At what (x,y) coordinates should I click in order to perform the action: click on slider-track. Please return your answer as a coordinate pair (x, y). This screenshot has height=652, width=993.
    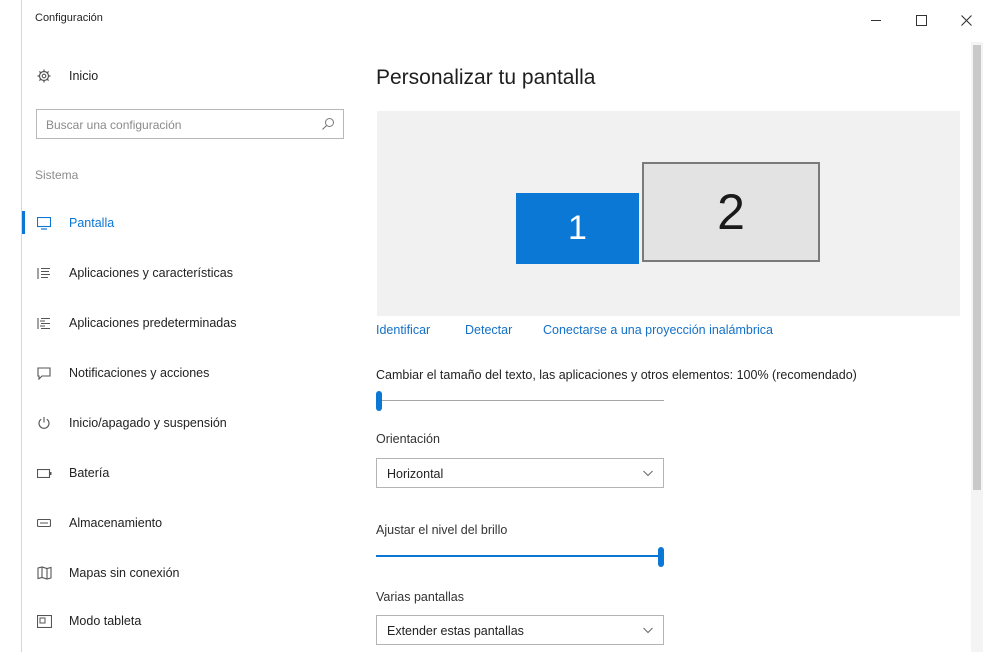
    Looking at the image, I should click on (520, 400).